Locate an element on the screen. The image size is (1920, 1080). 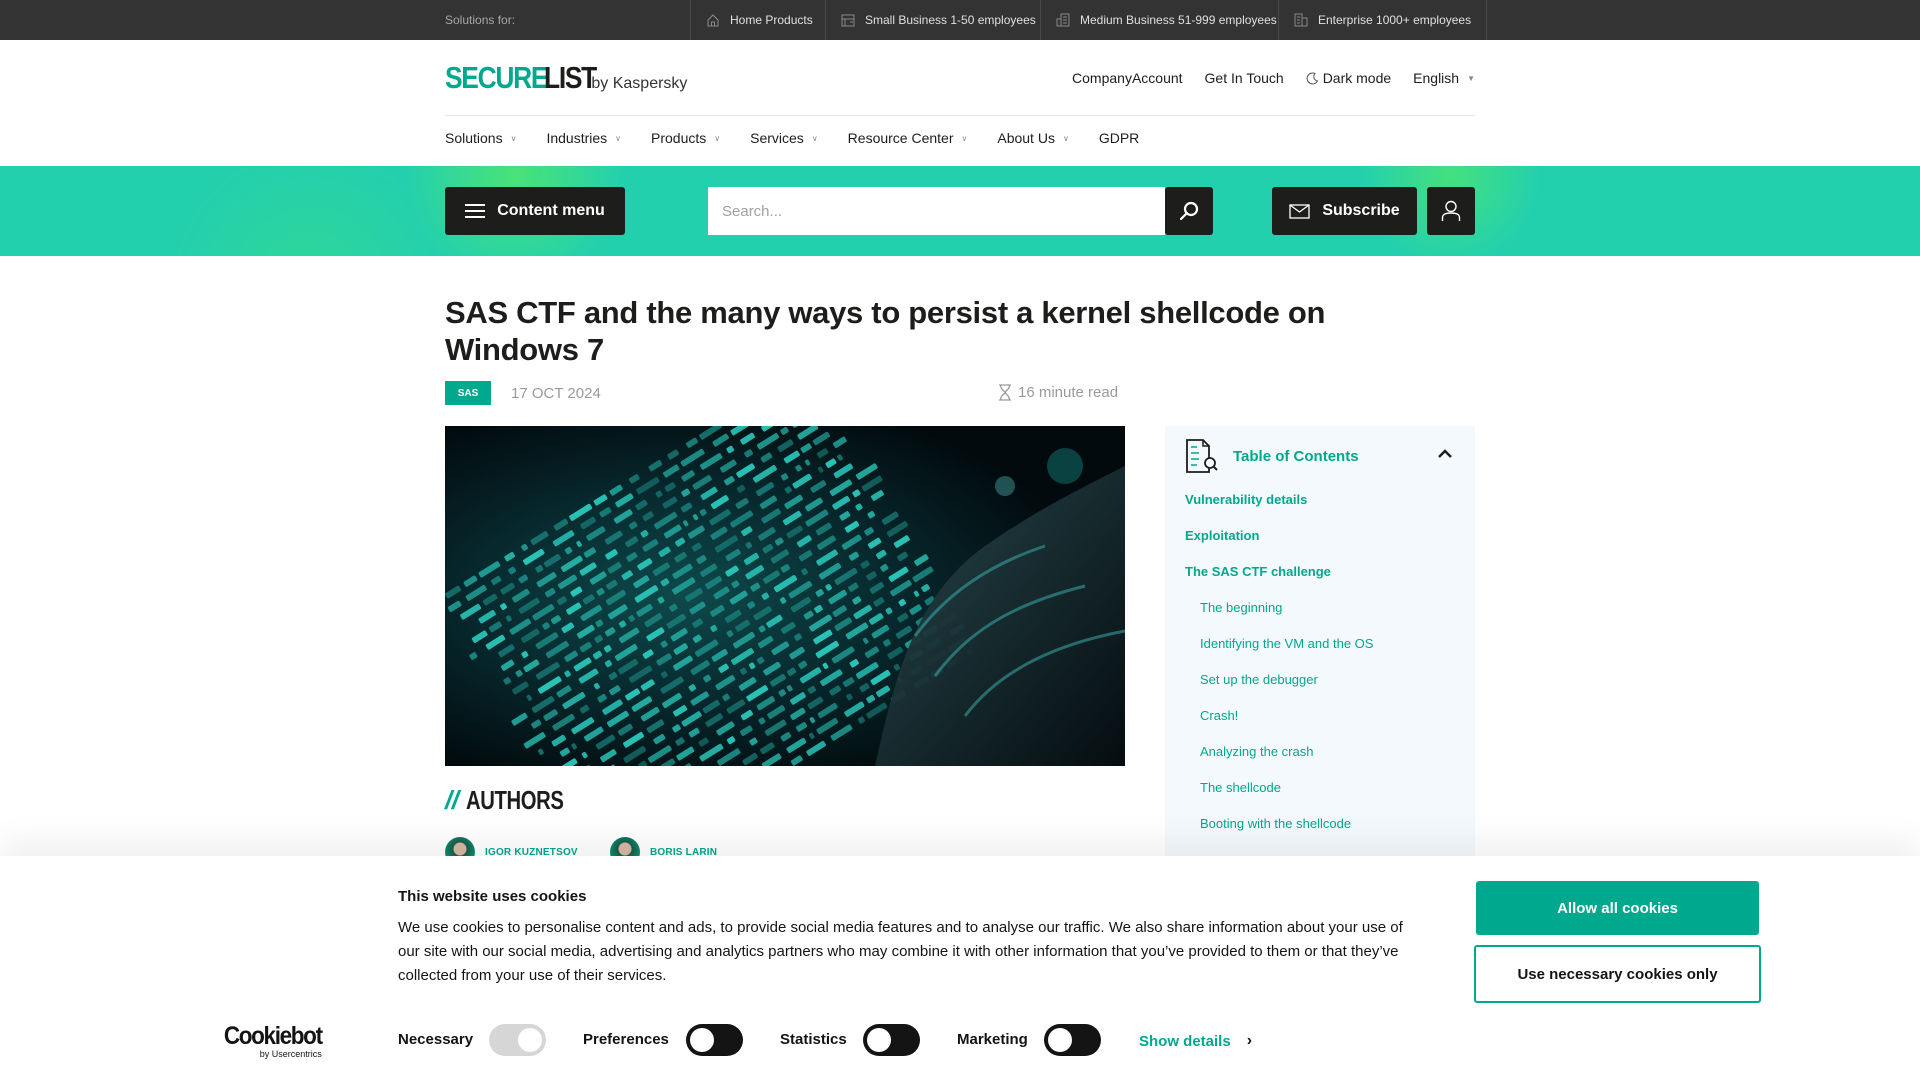
segment-enterprise: Enterprise 1000+ employees is located at coordinates (1383, 20).